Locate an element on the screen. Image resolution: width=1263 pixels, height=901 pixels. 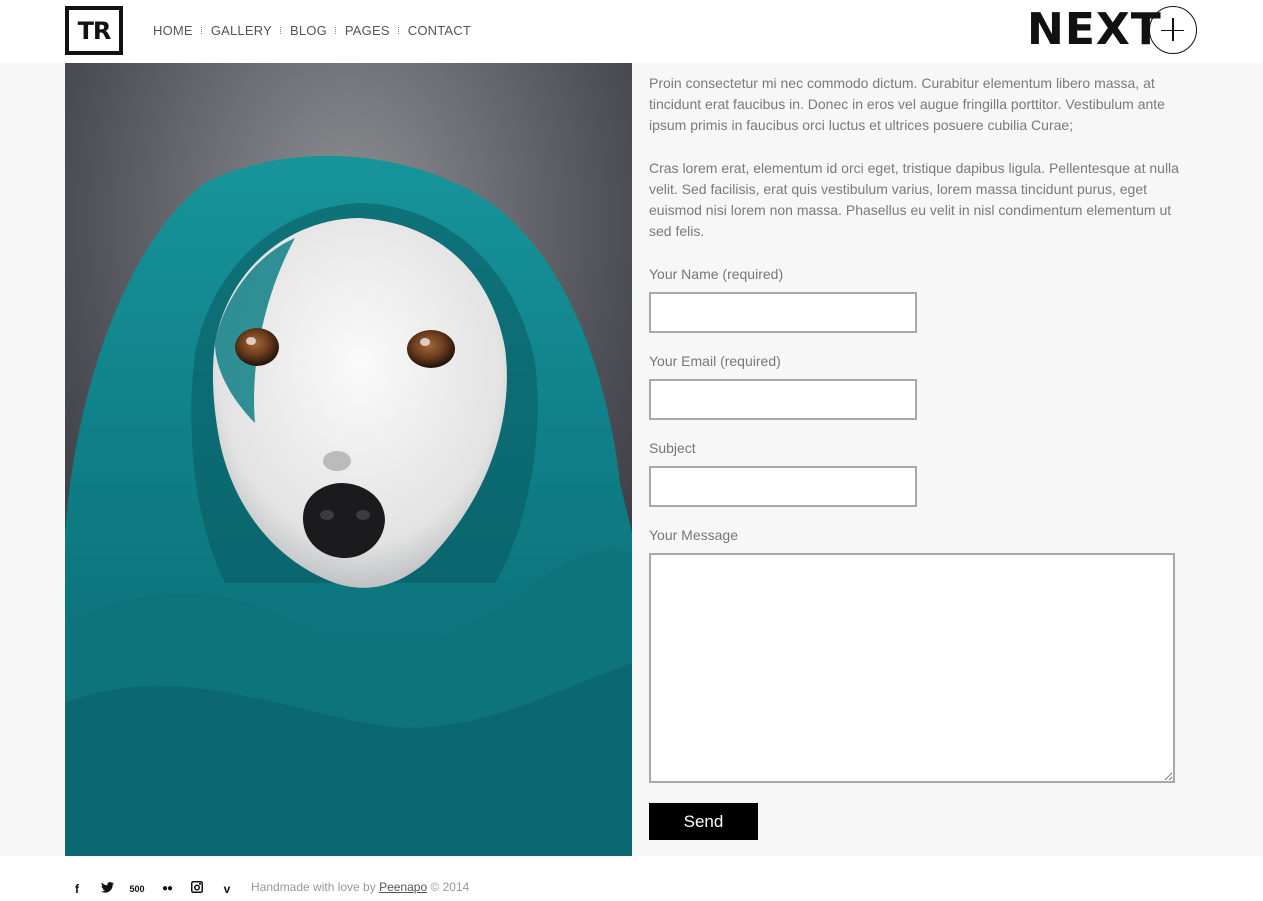
main-nav: HOME GALLERY BLOG PAGES CONTACT is located at coordinates (312, 30).